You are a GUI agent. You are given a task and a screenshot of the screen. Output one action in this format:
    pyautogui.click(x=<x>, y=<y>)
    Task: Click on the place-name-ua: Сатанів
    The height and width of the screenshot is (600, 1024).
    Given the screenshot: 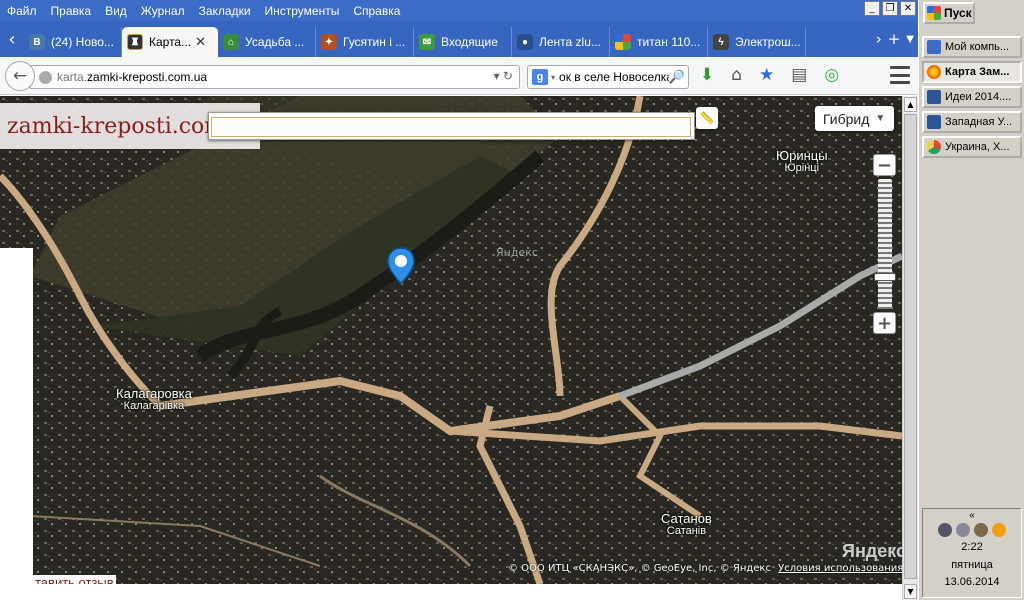 What is the action you would take?
    pyautogui.click(x=686, y=531)
    